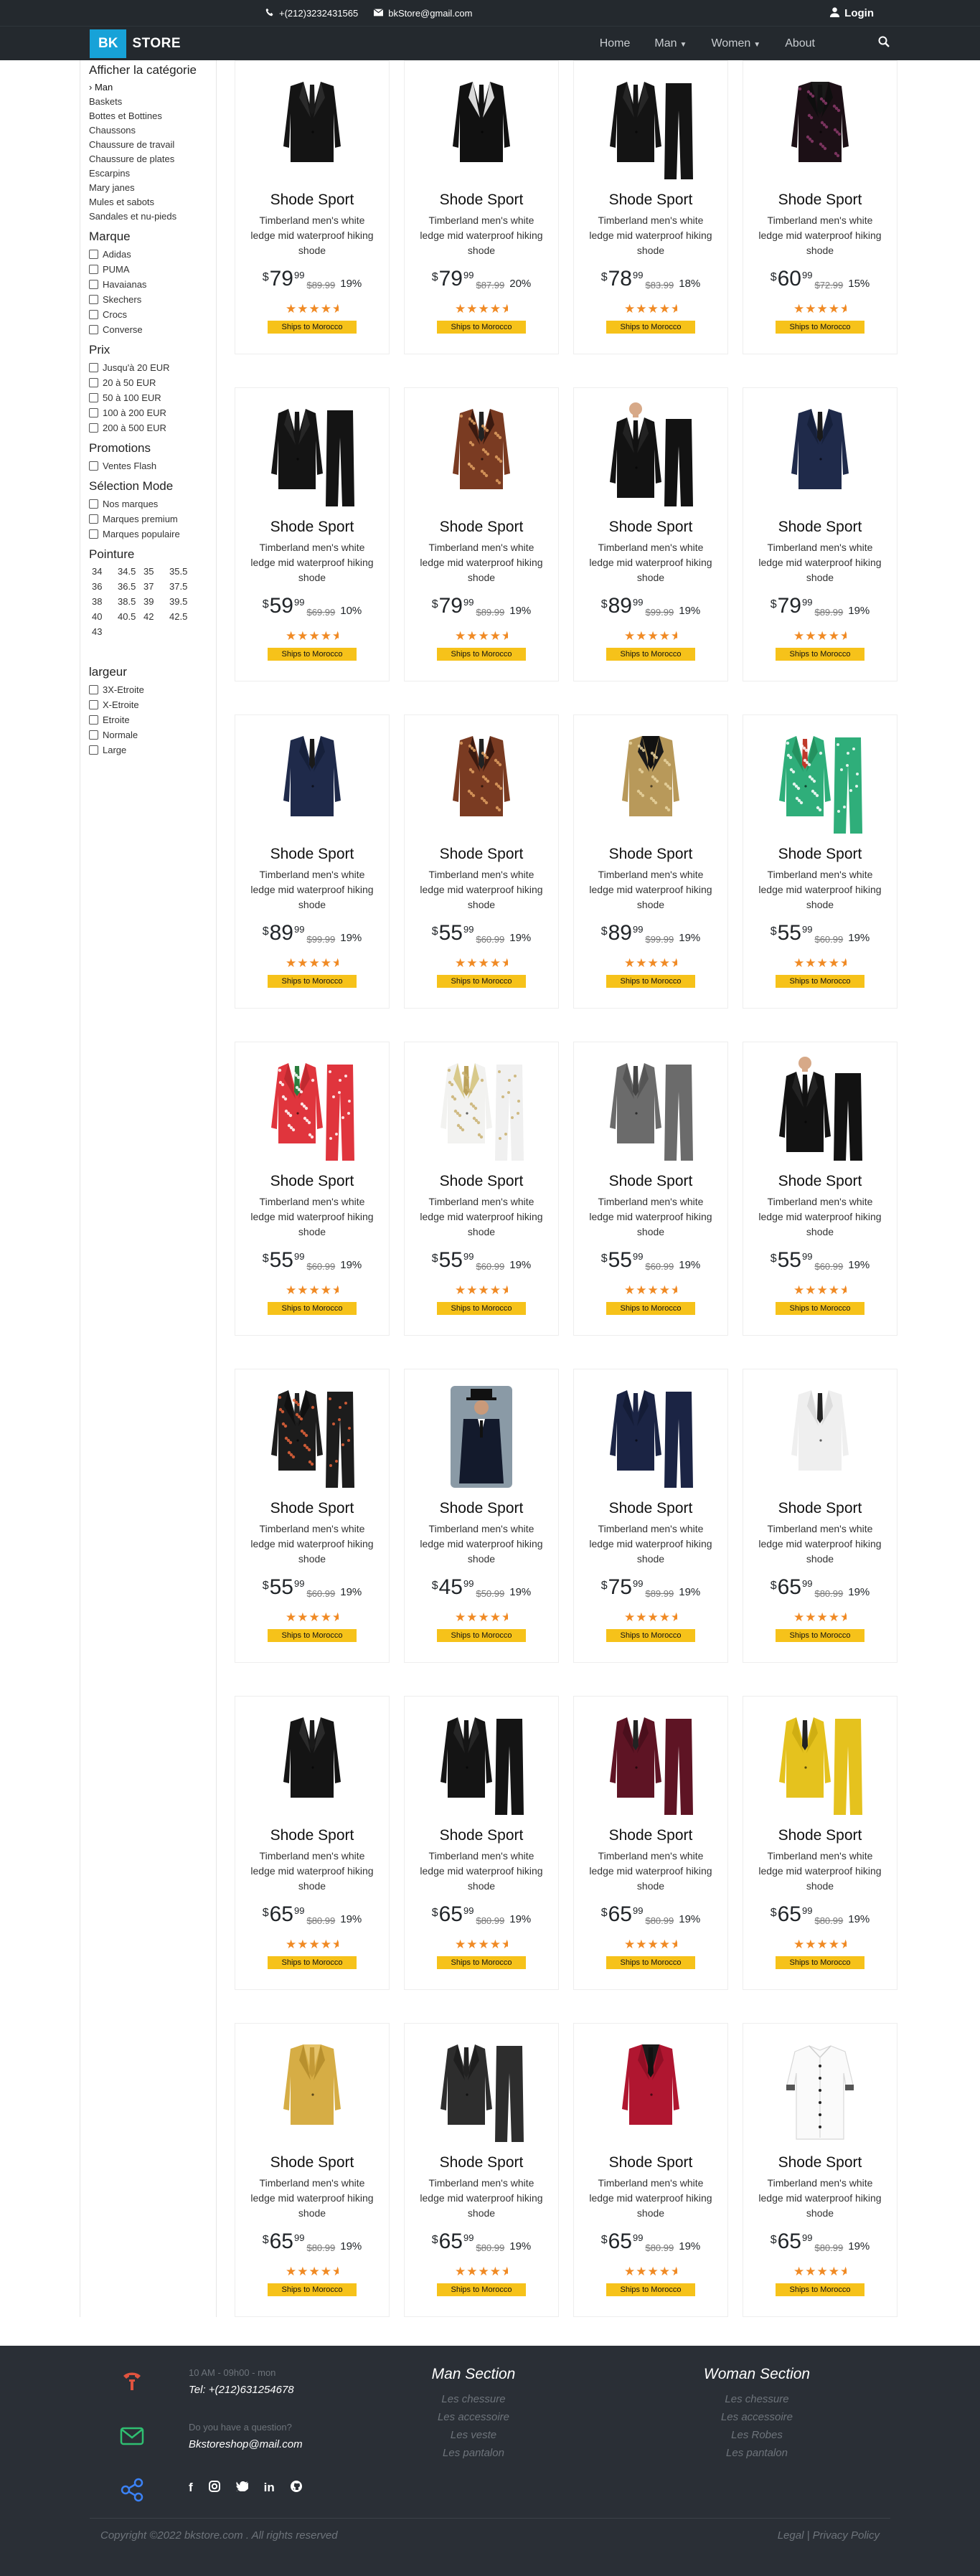 The width and height of the screenshot is (980, 2576). Describe the element at coordinates (149, 367) in the screenshot. I see `price-checkbox: Jusqu'à 20 EUR` at that location.